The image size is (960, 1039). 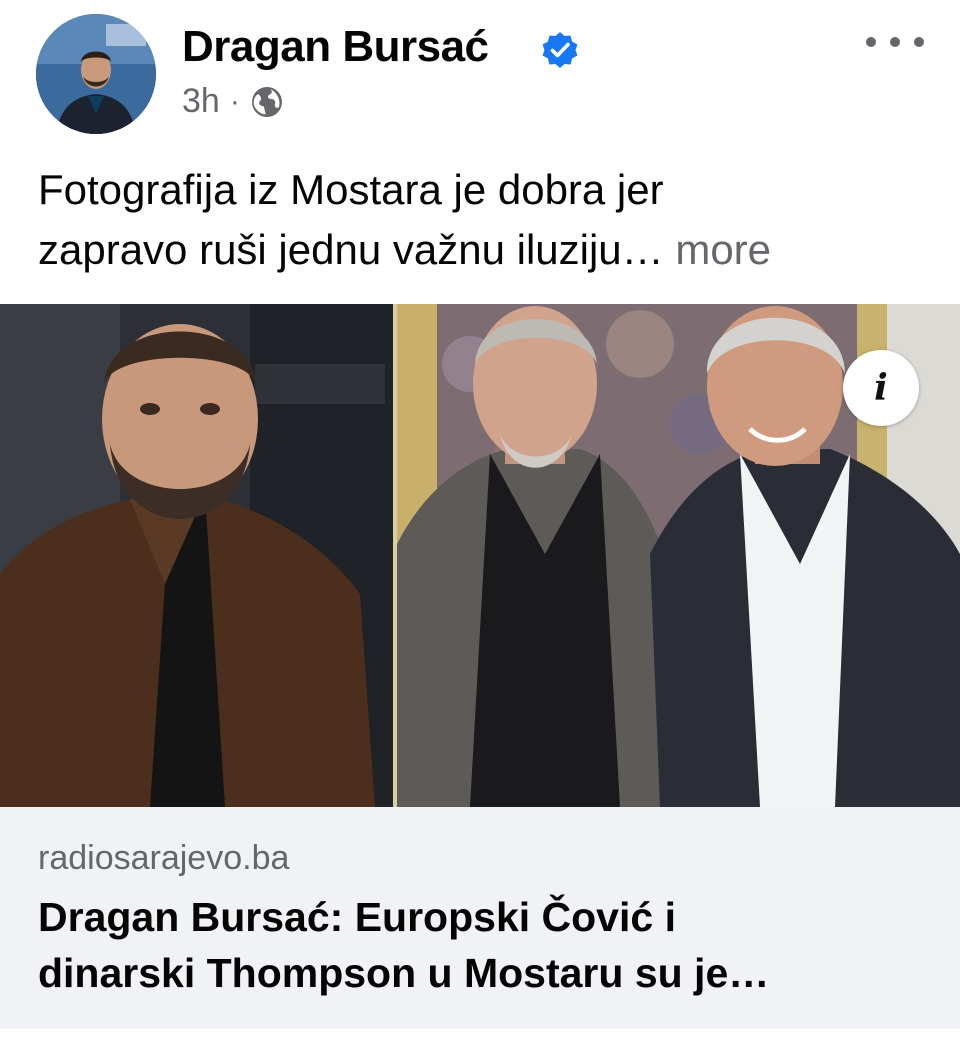 I want to click on ad-info-button: i, so click(x=881, y=388).